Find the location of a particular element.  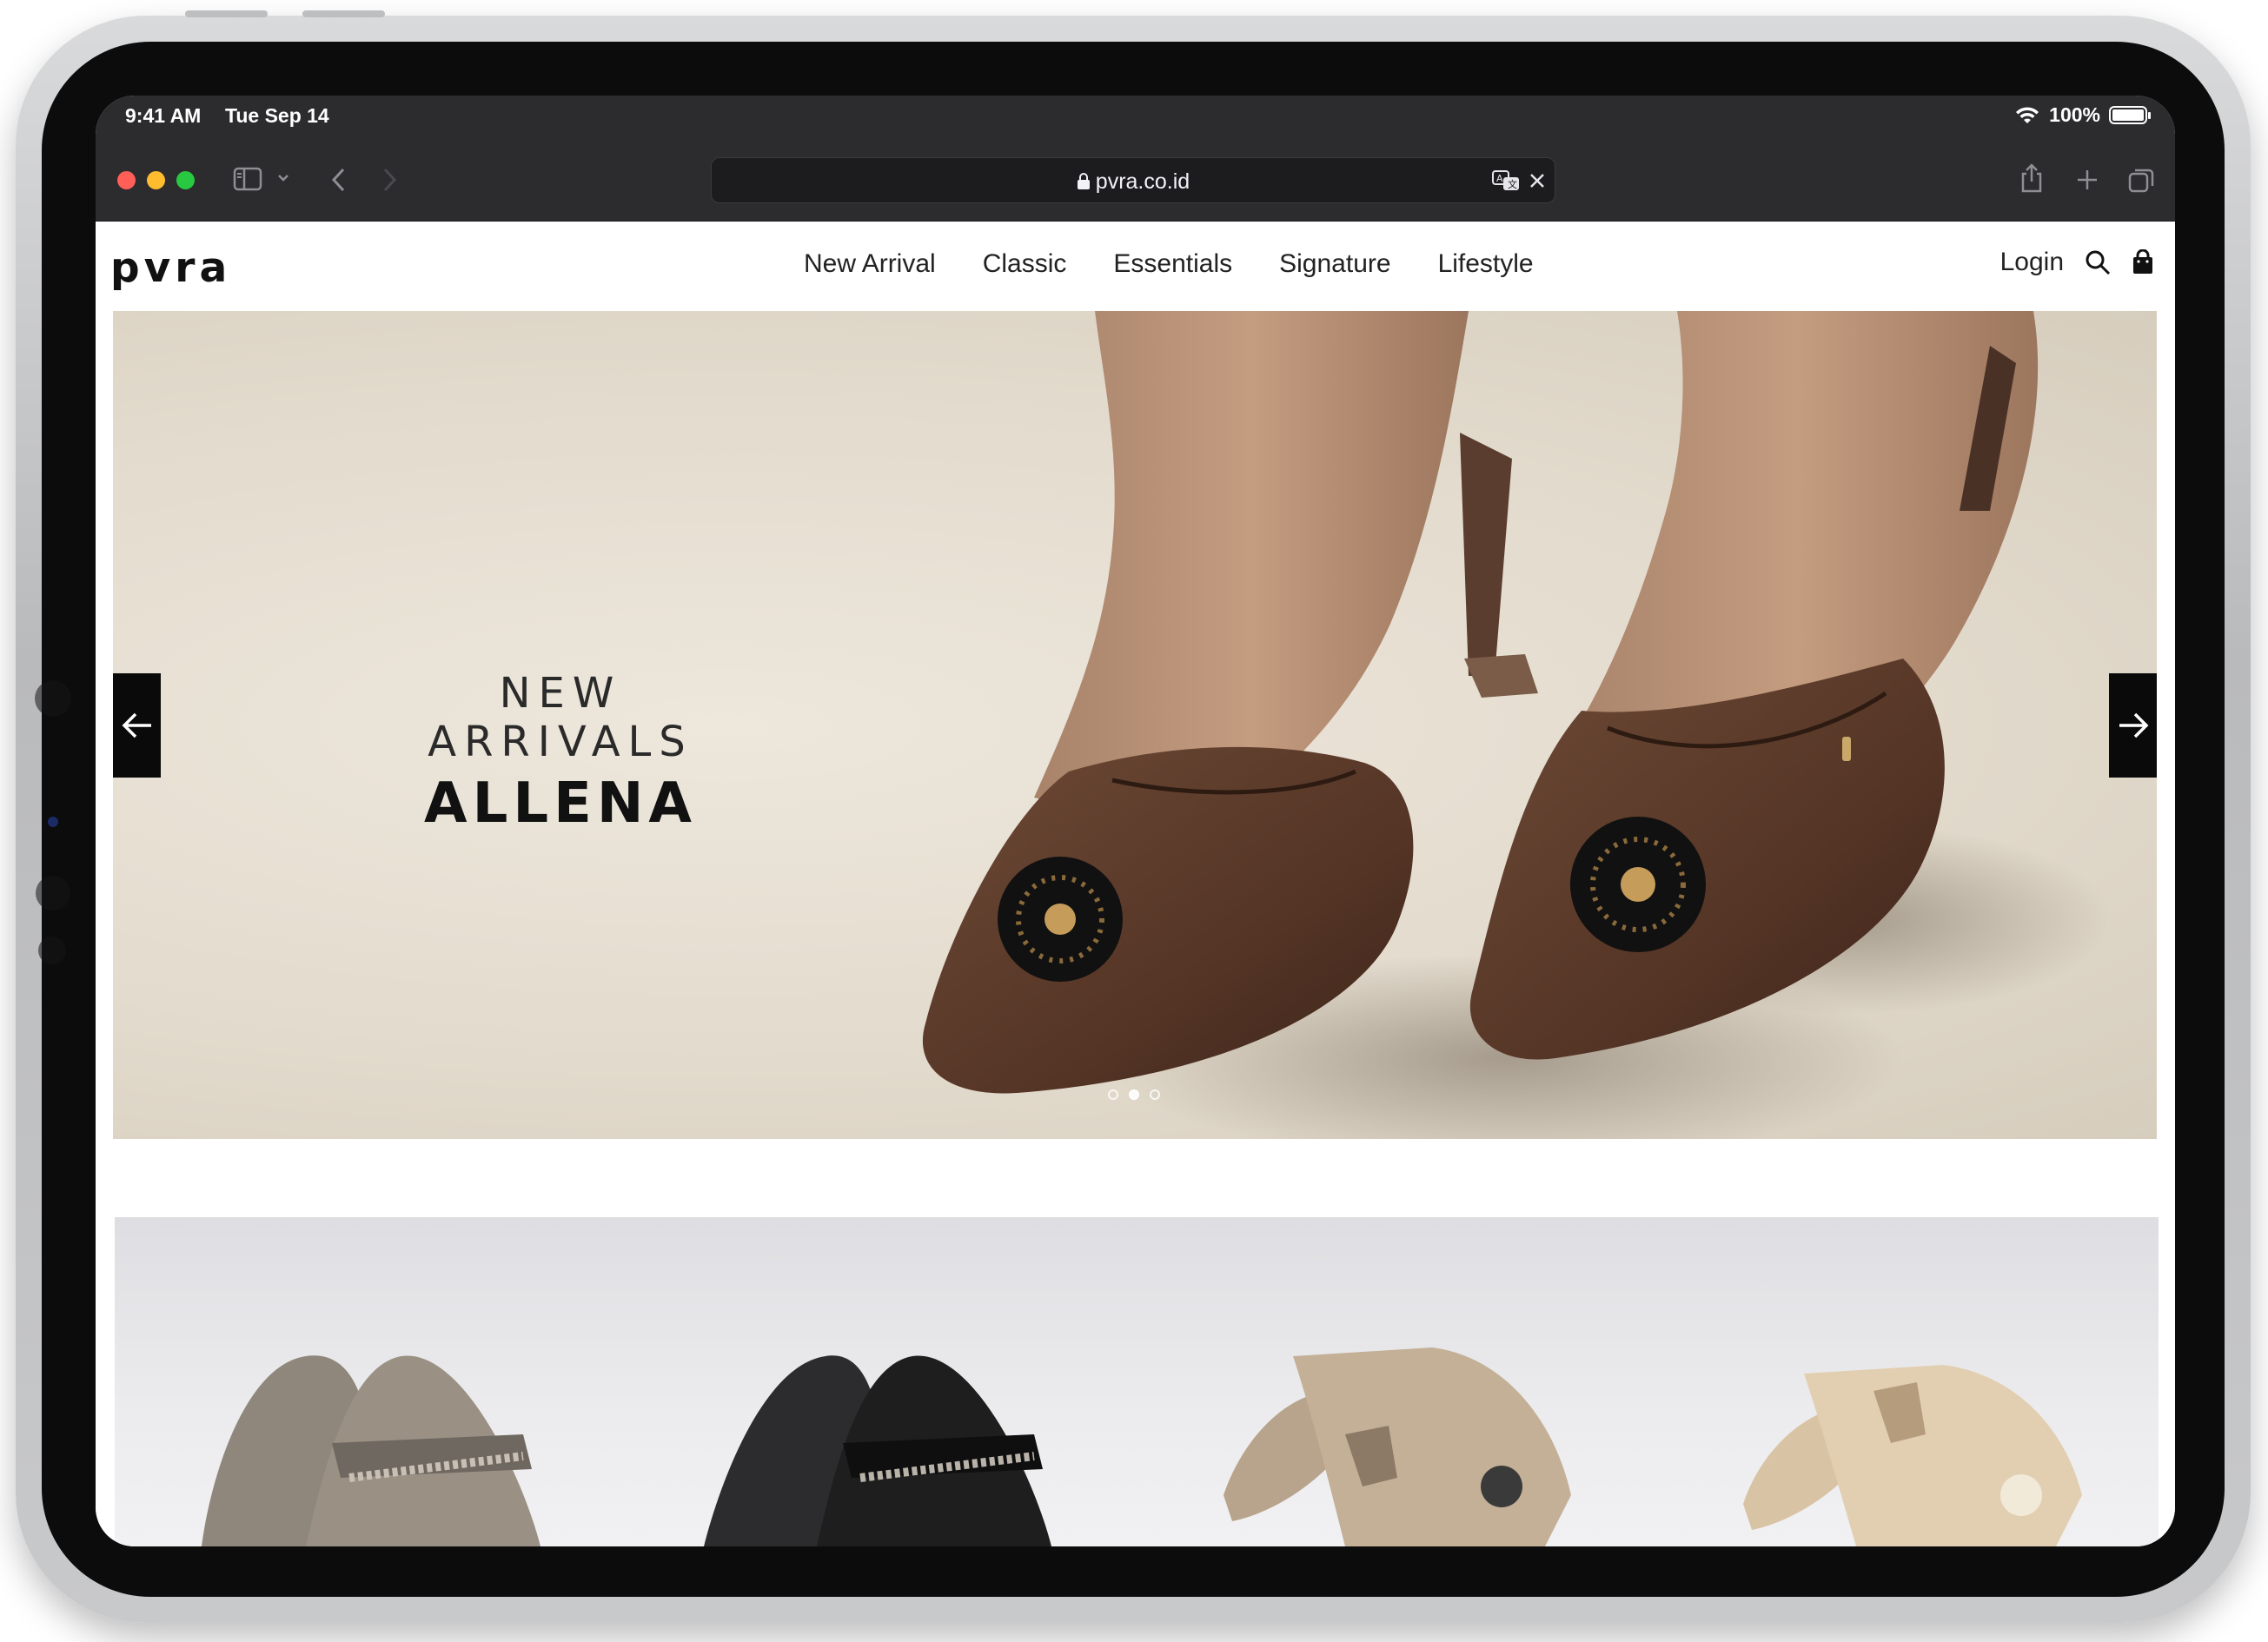

plus-icon is located at coordinates (2087, 179).